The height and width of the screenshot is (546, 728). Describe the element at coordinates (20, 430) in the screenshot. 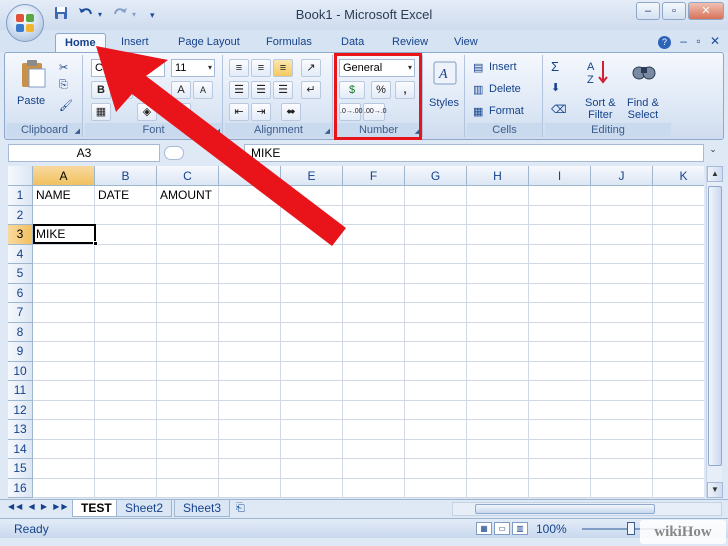

I see `row-header-13: 13` at that location.